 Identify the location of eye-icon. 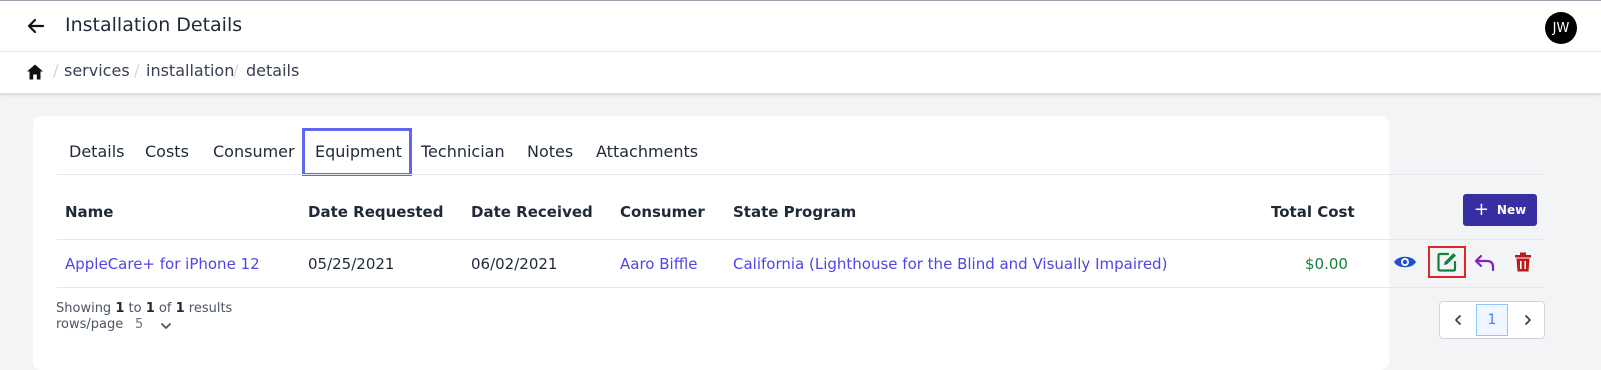
(1405, 262).